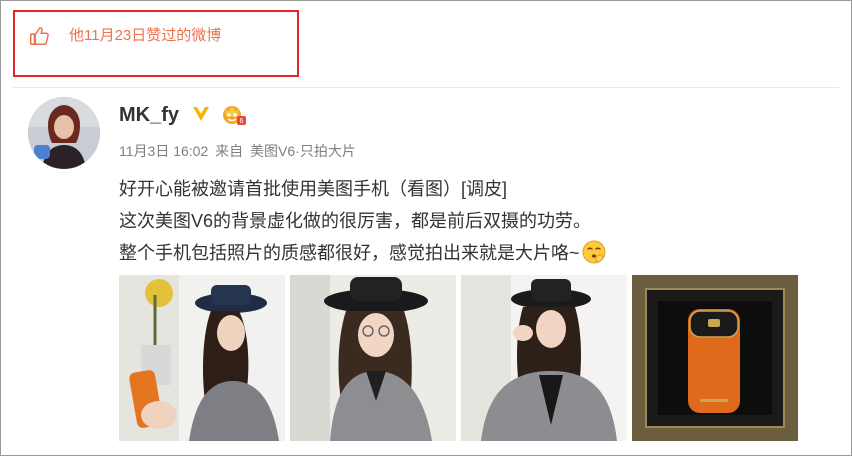 This screenshot has width=852, height=456. I want to click on post-line-wrapper: 整个手机包括照片的质感都很好，感觉拍出来就是大片咯~, so click(469, 253).